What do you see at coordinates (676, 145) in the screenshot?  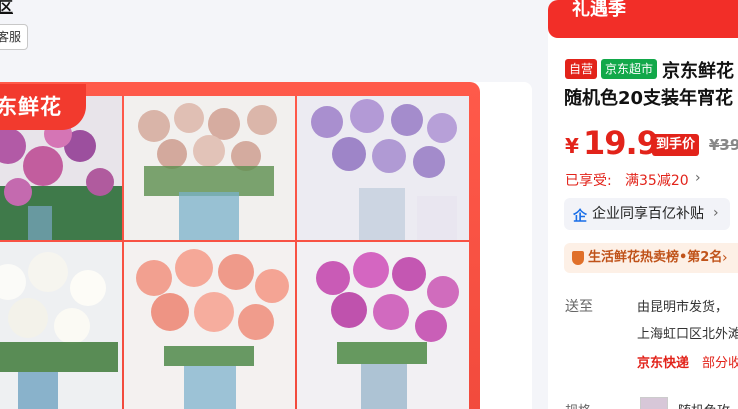 I see `final-price-tag: 到手价` at bounding box center [676, 145].